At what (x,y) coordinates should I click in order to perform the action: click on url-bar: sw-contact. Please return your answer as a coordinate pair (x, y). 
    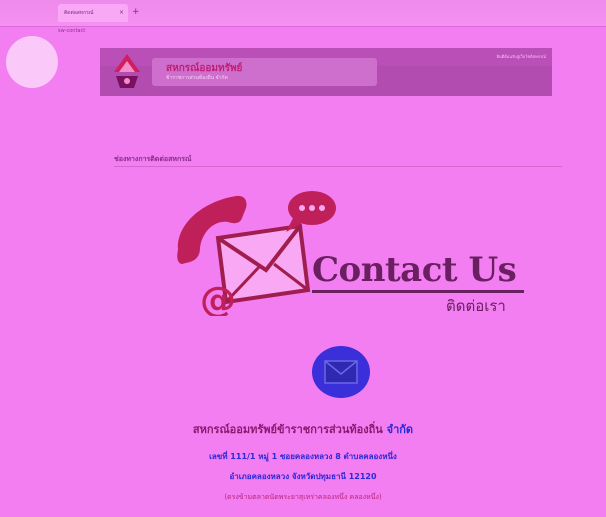
    Looking at the image, I should click on (71, 31).